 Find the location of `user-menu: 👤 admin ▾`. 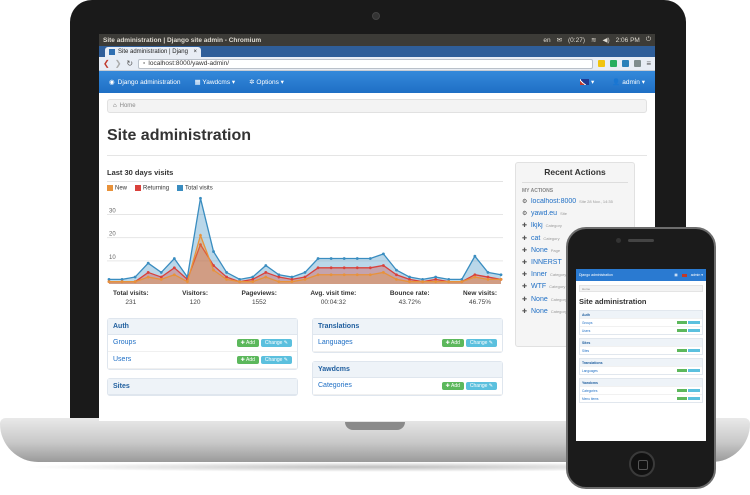

user-menu: 👤 admin ▾ is located at coordinates (628, 82).